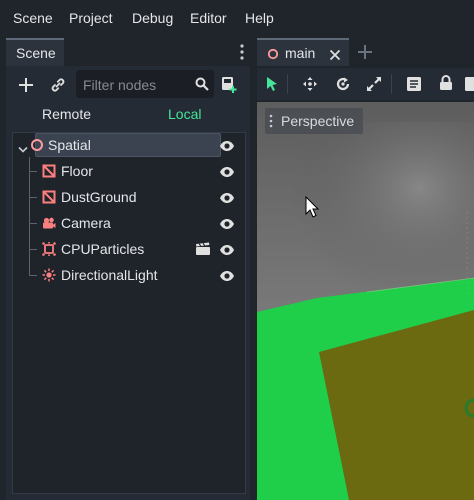 The width and height of the screenshot is (474, 500). Describe the element at coordinates (129, 146) in the screenshot. I see `tree-item-spatial: Spatial` at that location.